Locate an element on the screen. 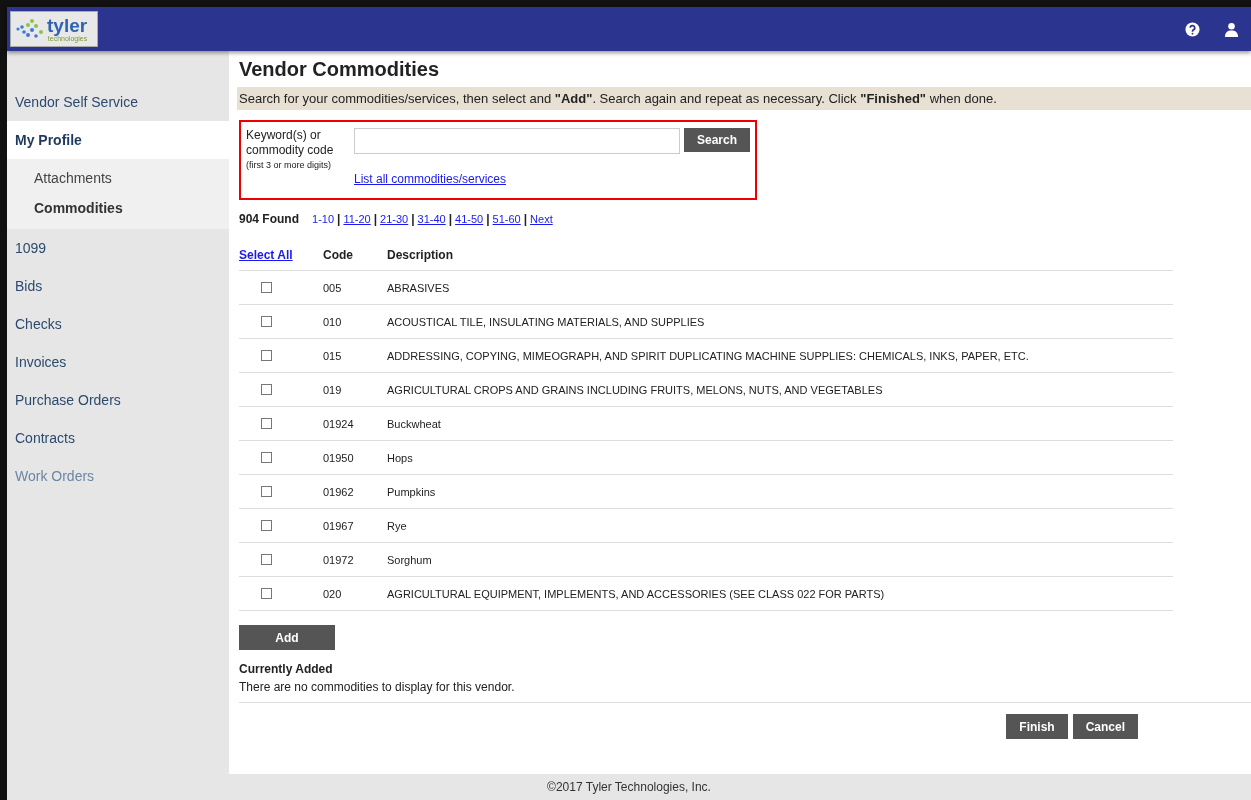  help-icon is located at coordinates (1192, 29).